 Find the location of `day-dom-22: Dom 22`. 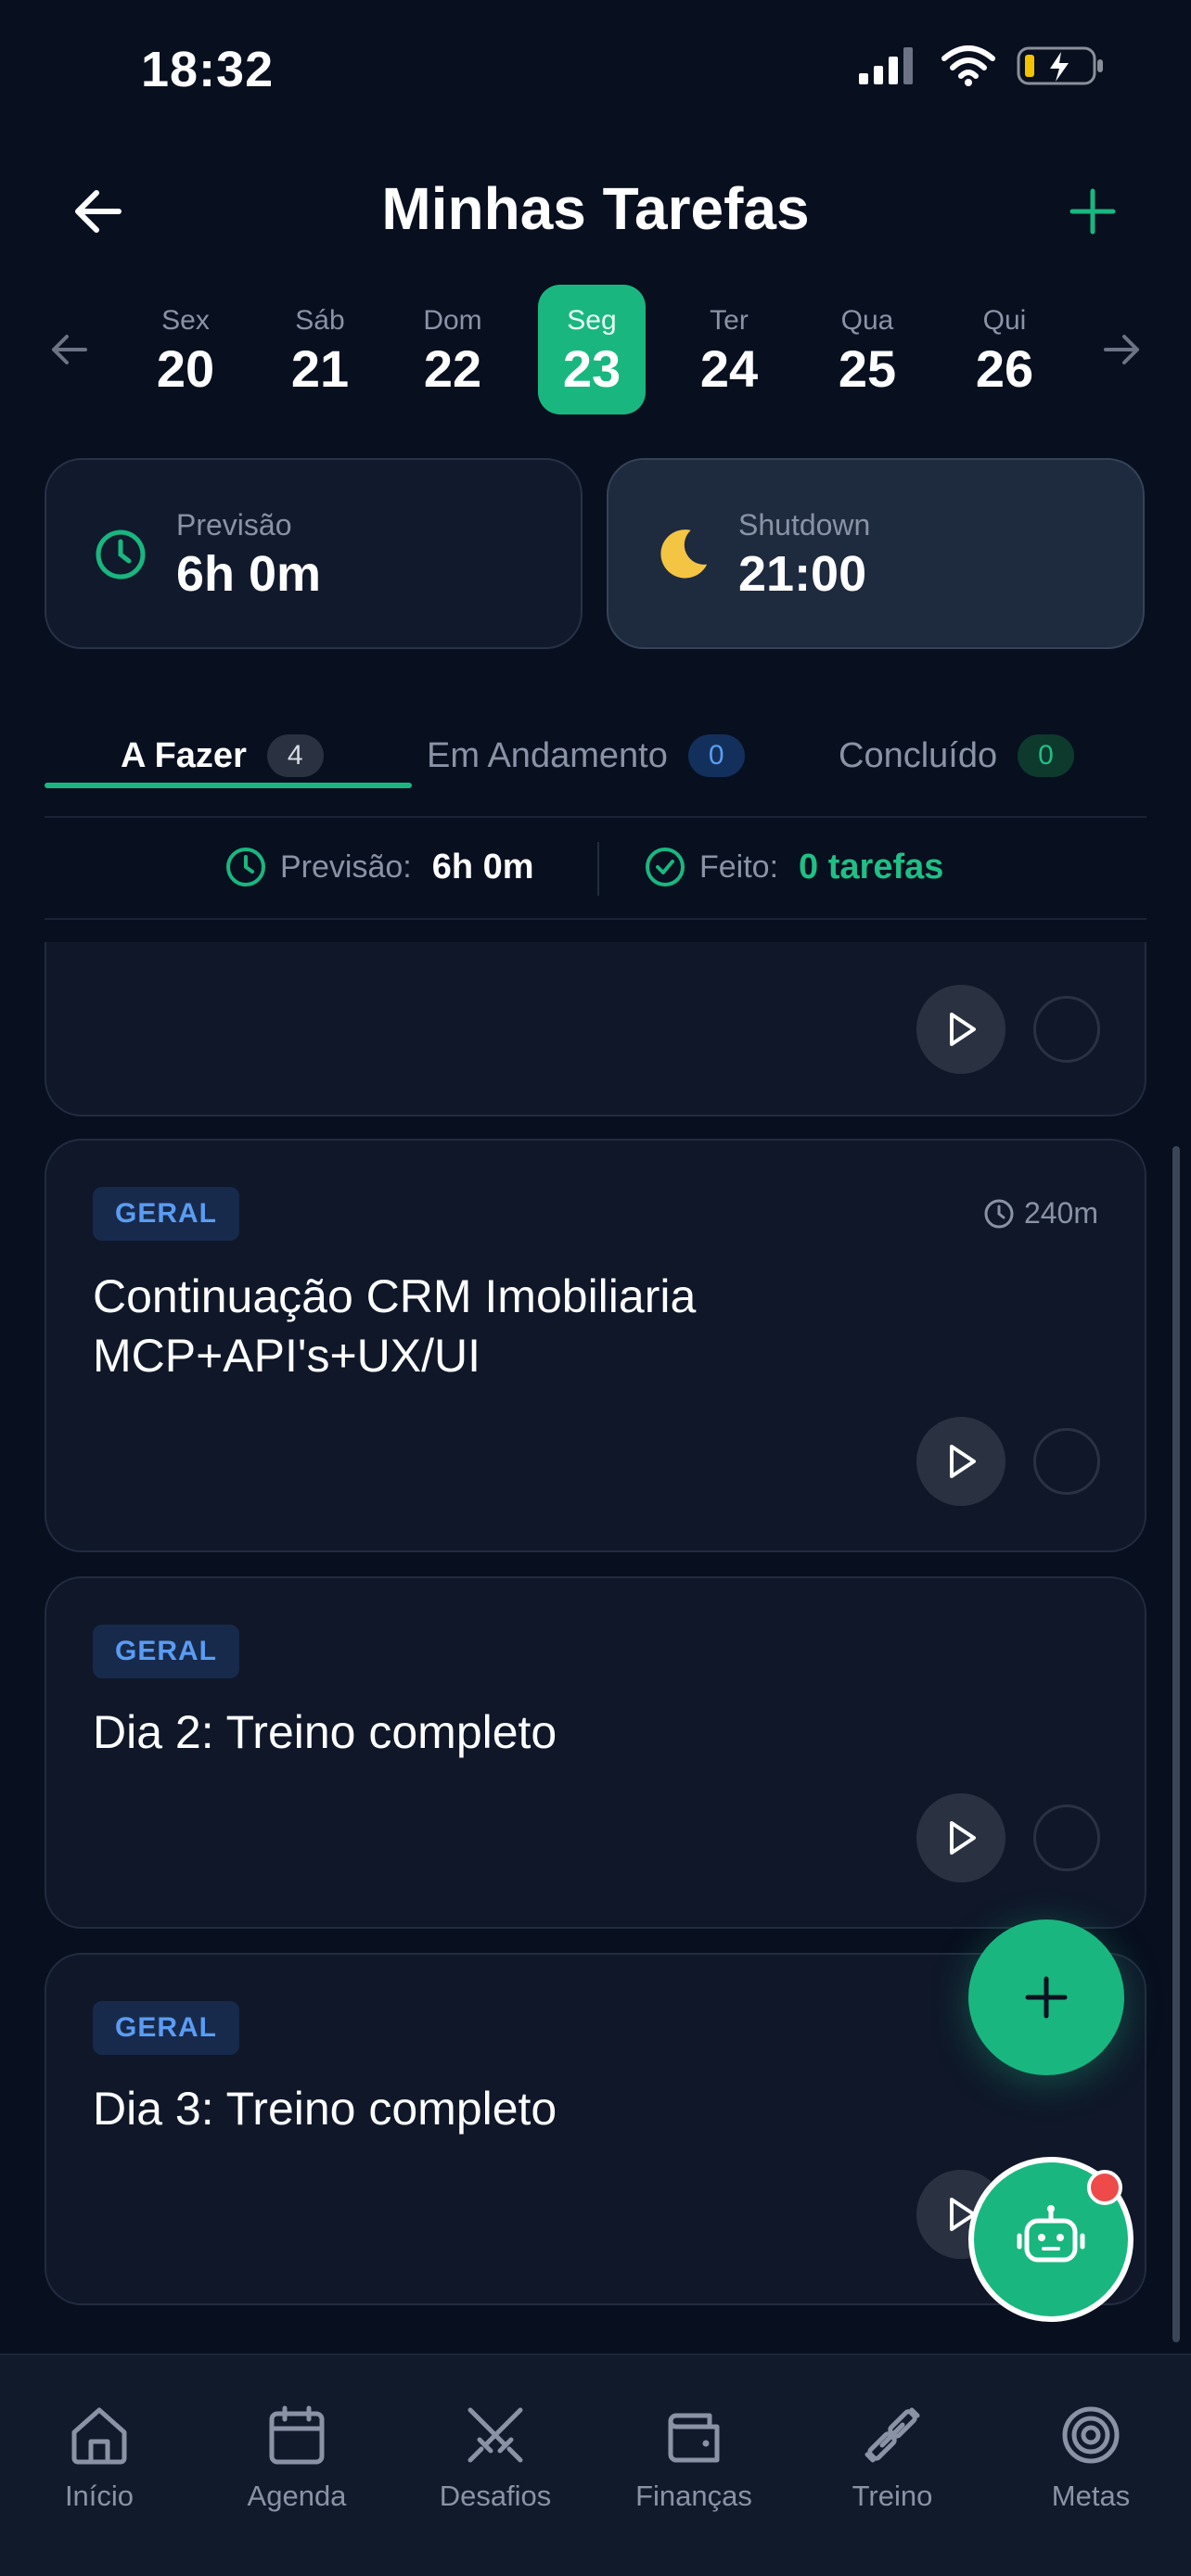

day-dom-22: Dom 22 is located at coordinates (452, 349).